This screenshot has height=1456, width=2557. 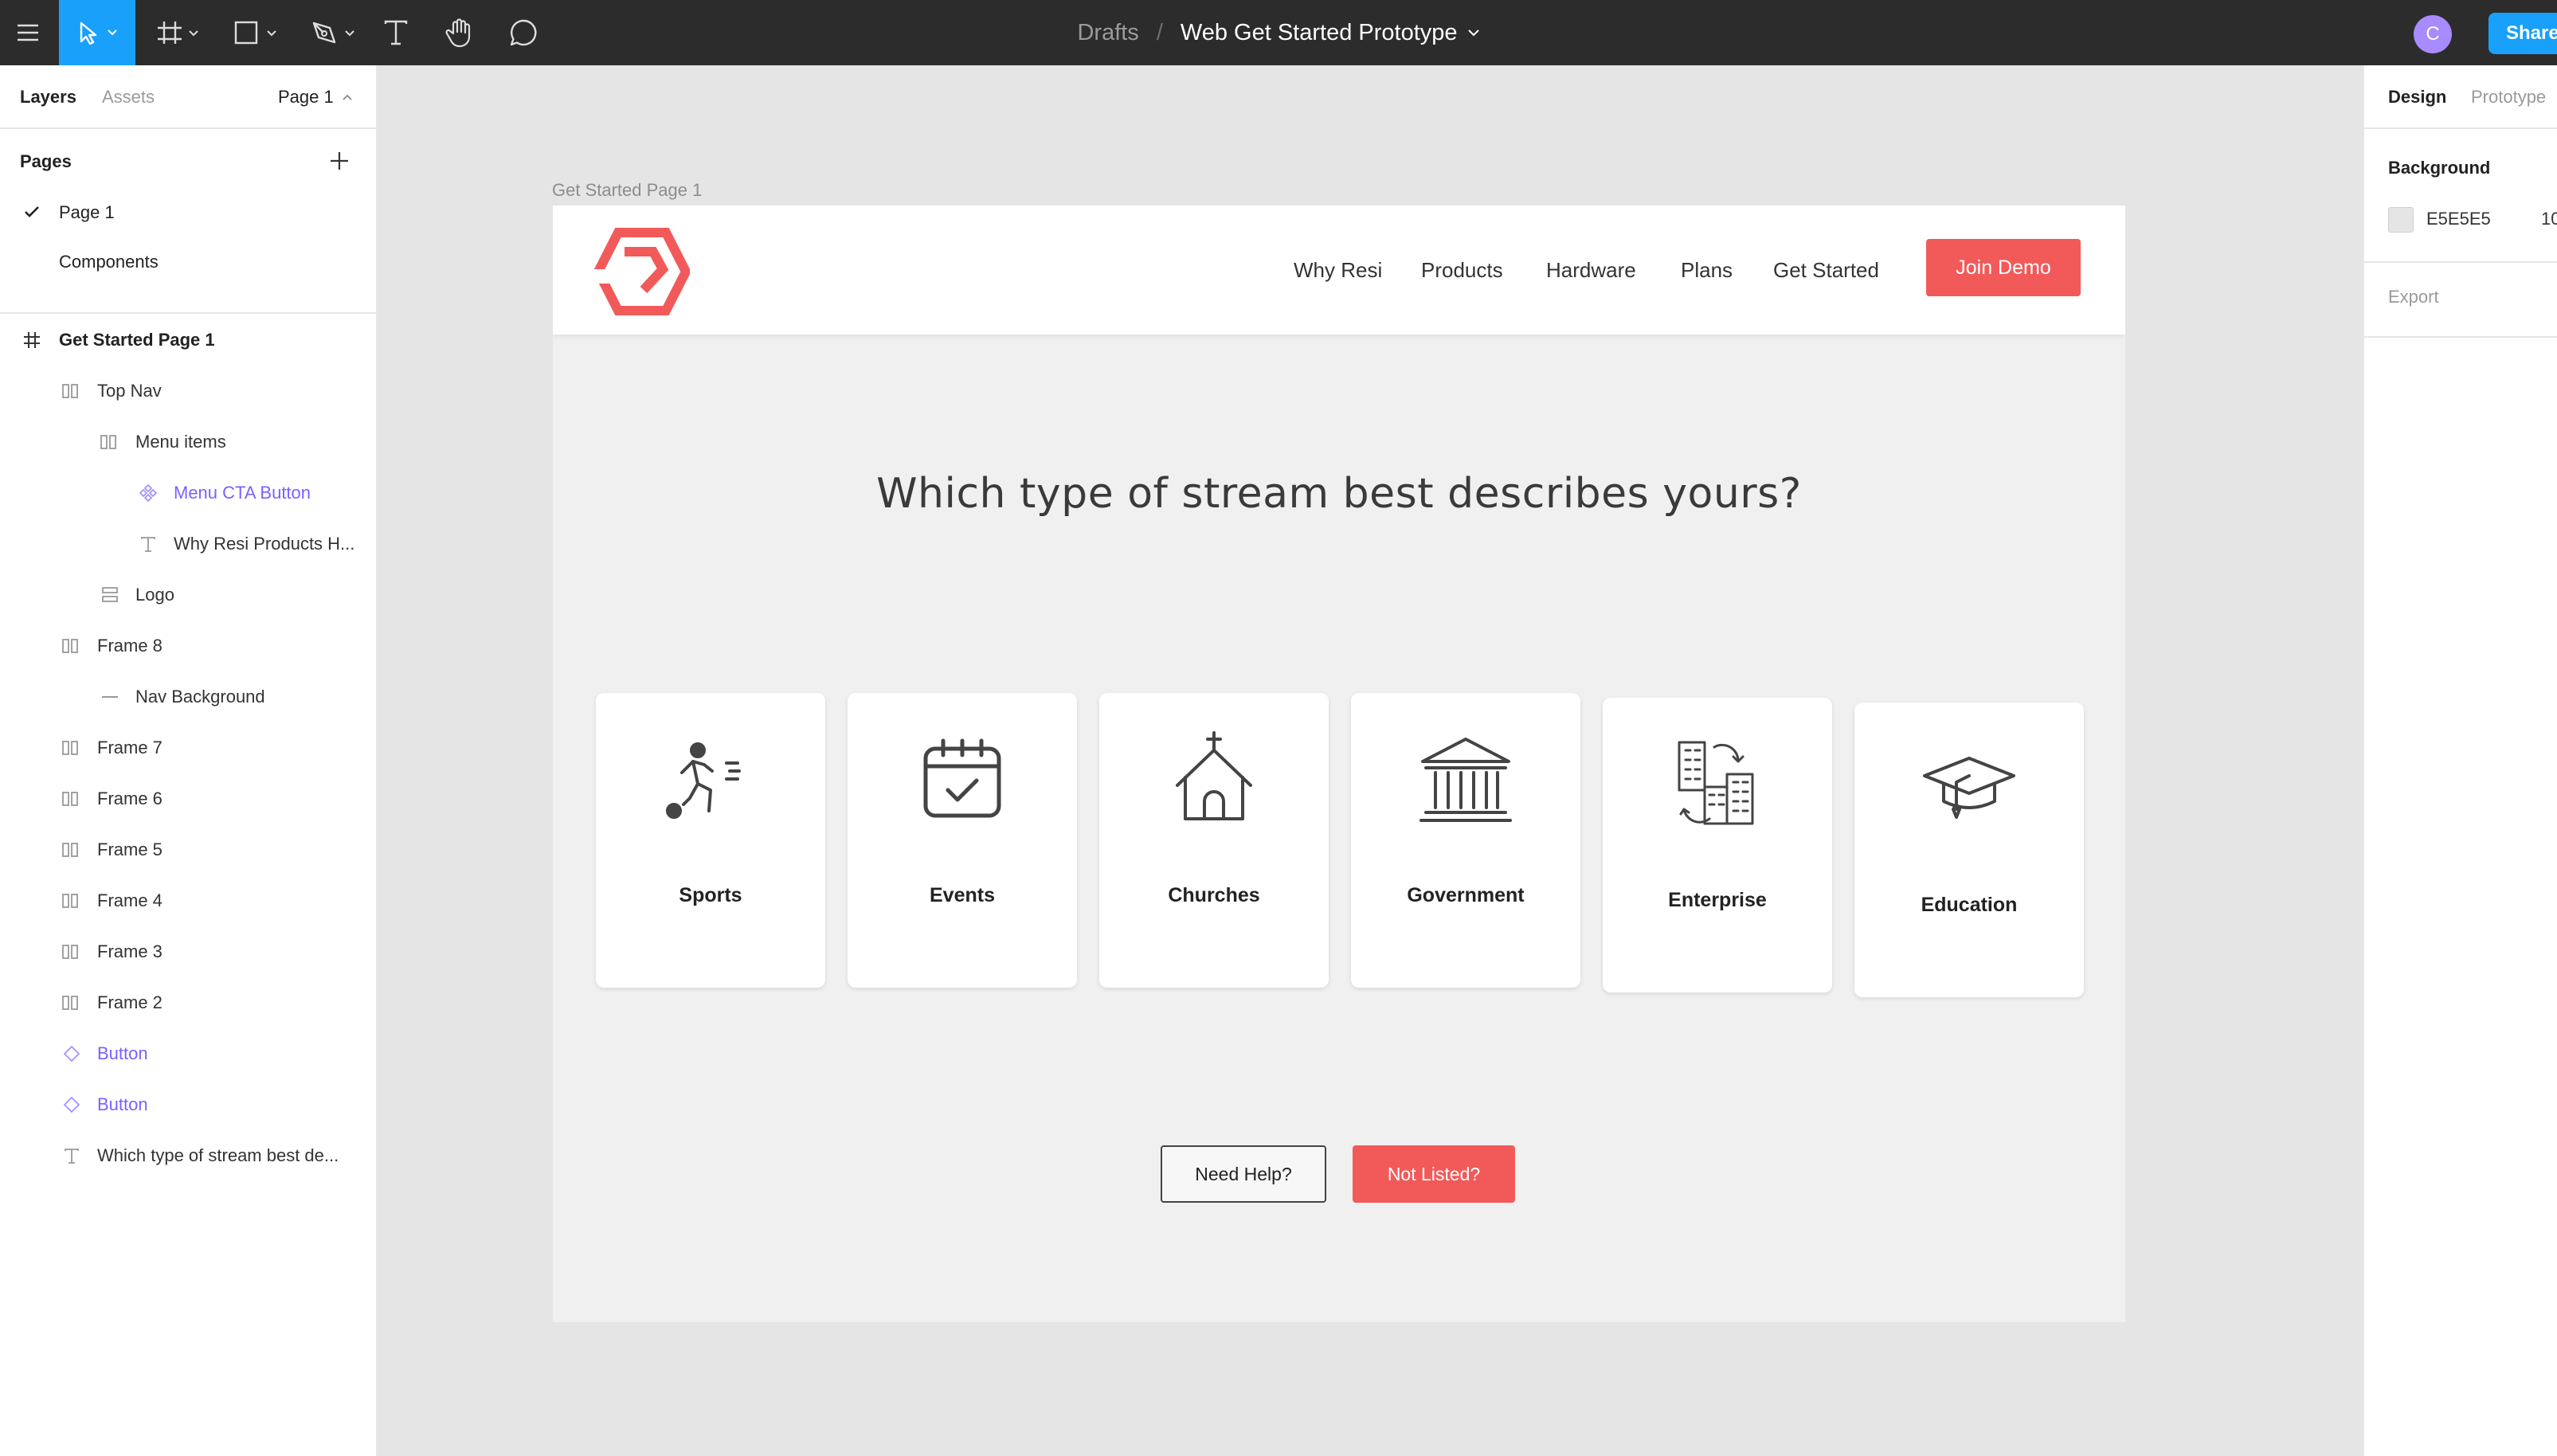 What do you see at coordinates (188, 951) in the screenshot?
I see `layer-frame-3: Frame 3` at bounding box center [188, 951].